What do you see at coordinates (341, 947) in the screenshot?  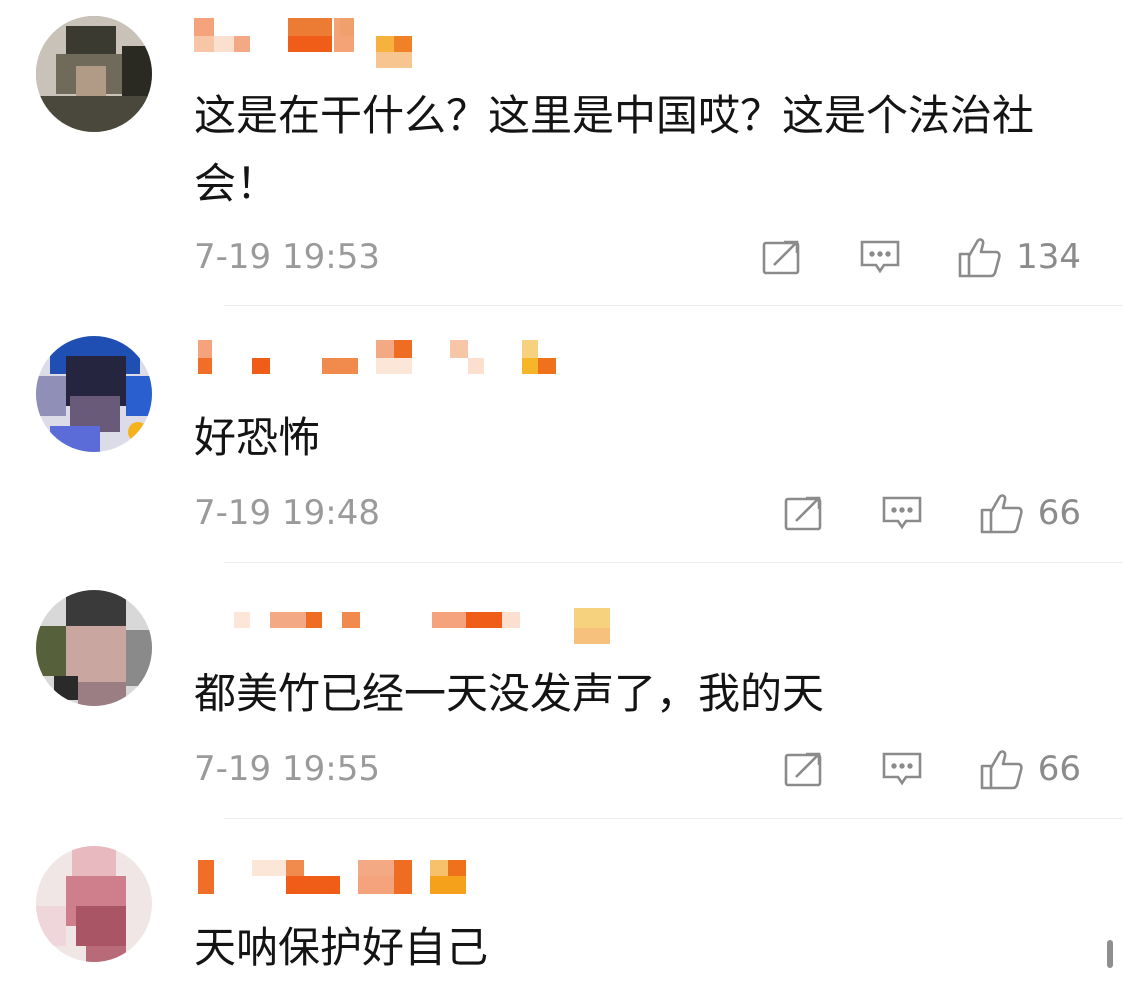 I see `comment-text: 天呐保护好自己` at bounding box center [341, 947].